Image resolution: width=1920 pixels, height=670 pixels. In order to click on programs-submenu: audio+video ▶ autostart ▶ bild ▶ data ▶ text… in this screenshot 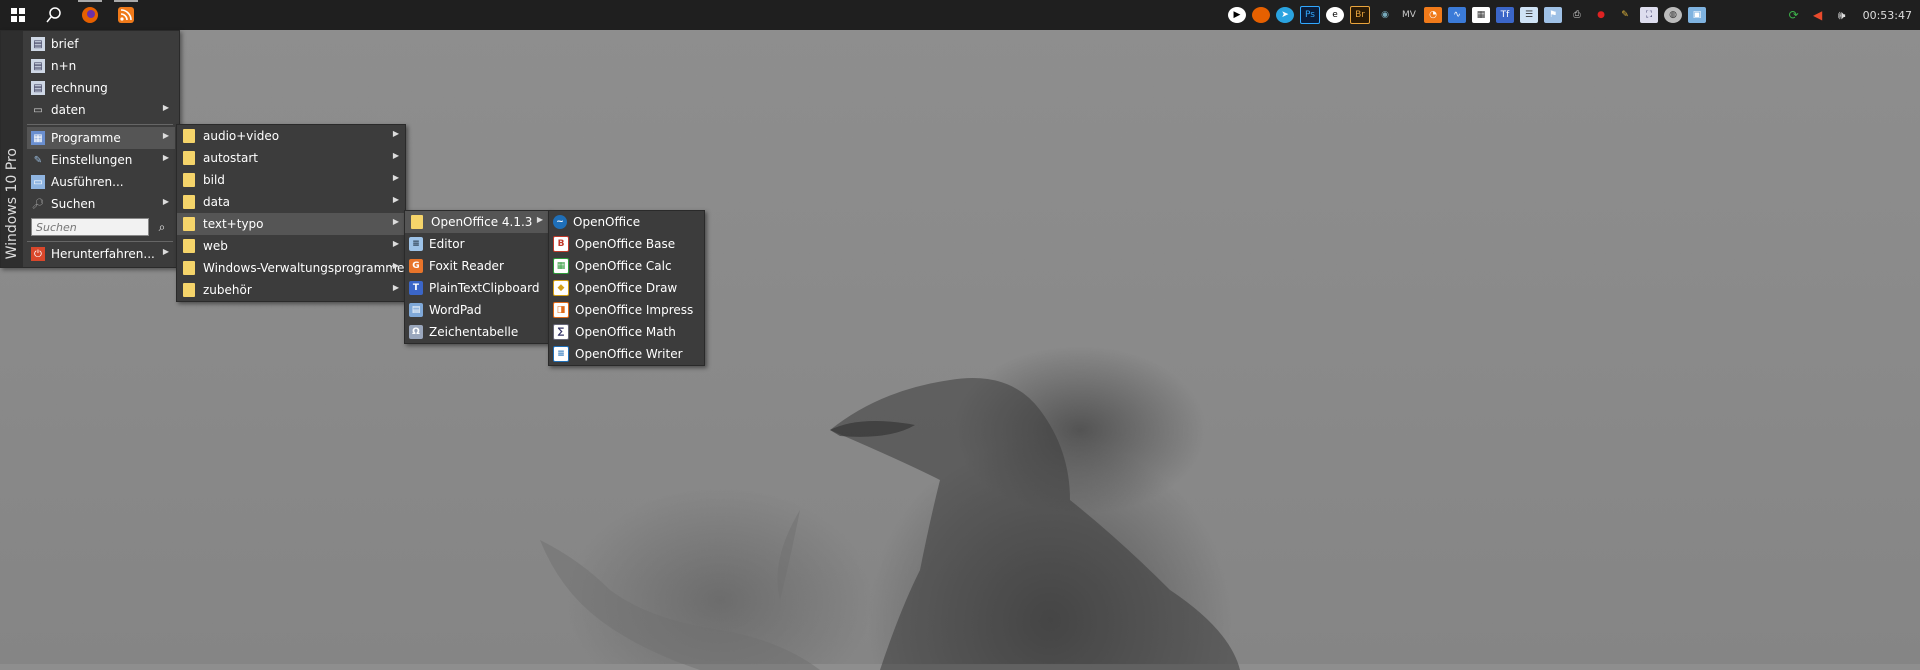, I will do `click(291, 213)`.